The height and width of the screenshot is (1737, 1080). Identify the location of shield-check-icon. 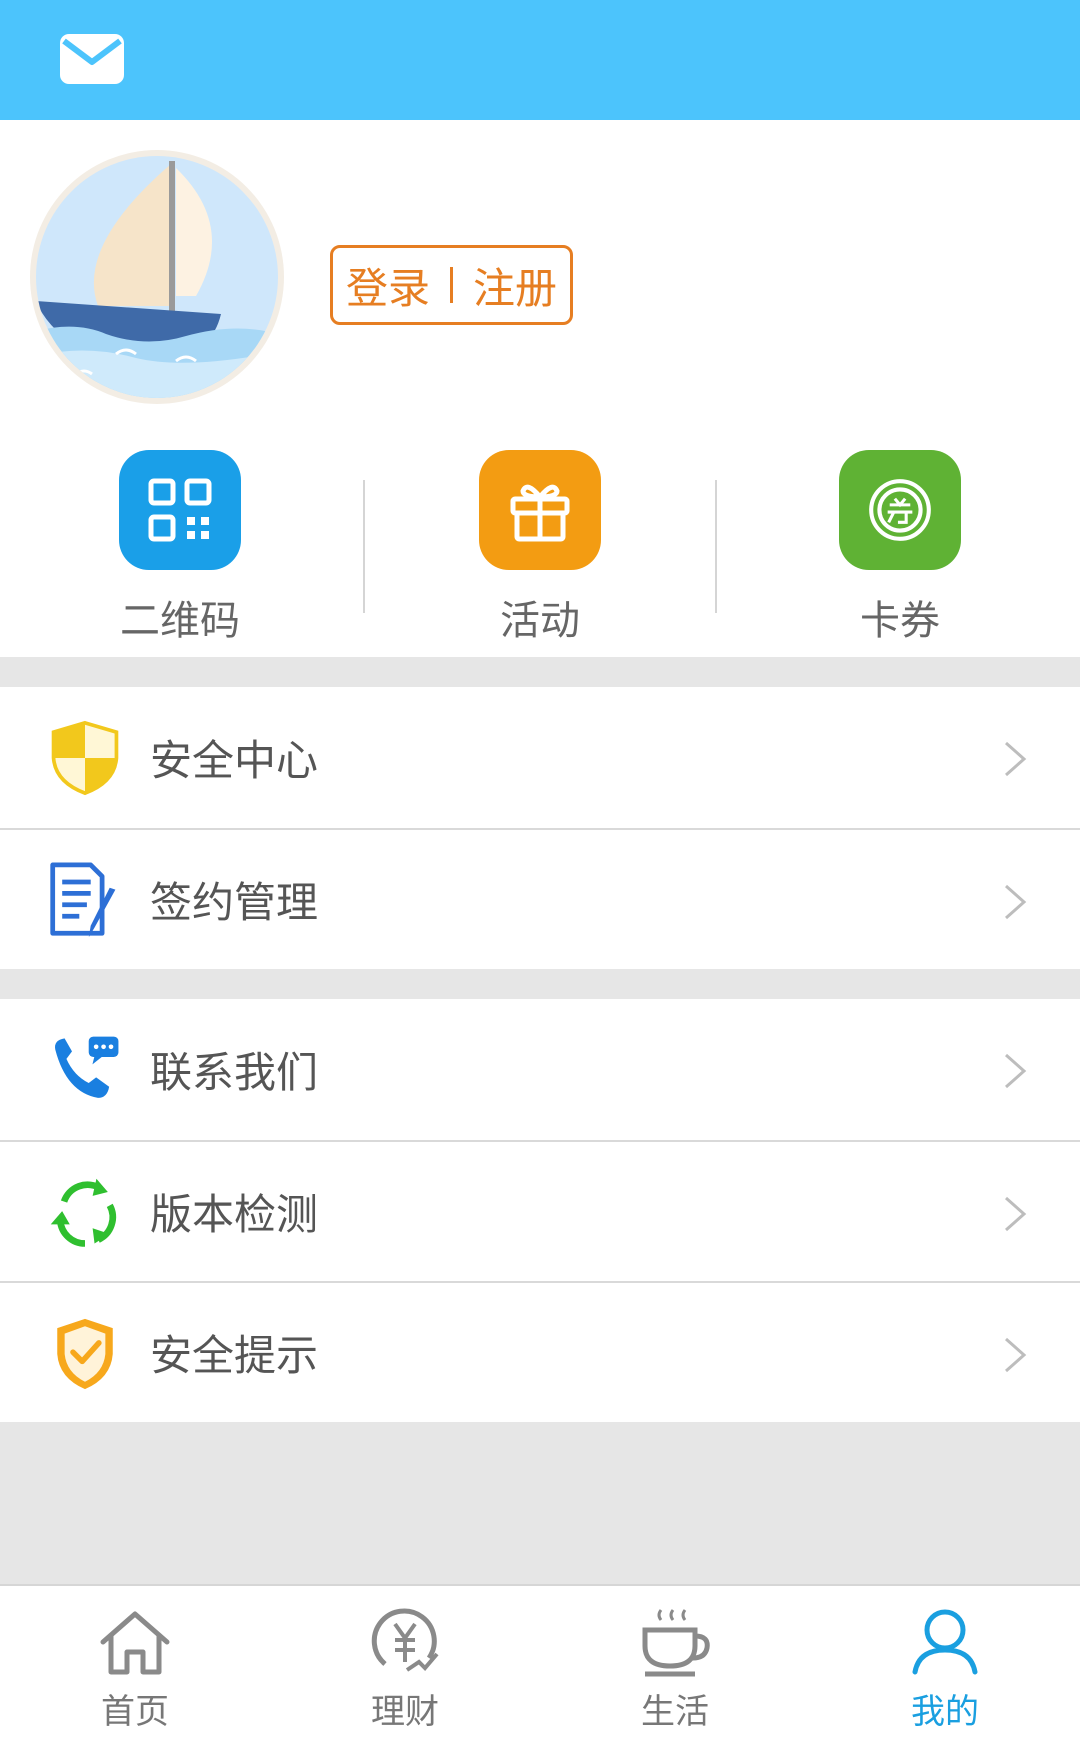
(85, 1354).